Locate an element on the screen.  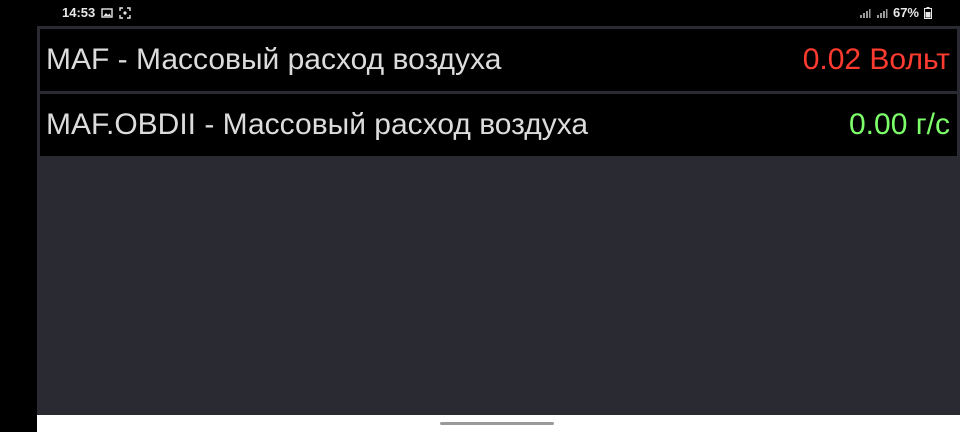
screen-left-edge is located at coordinates (18, 229).